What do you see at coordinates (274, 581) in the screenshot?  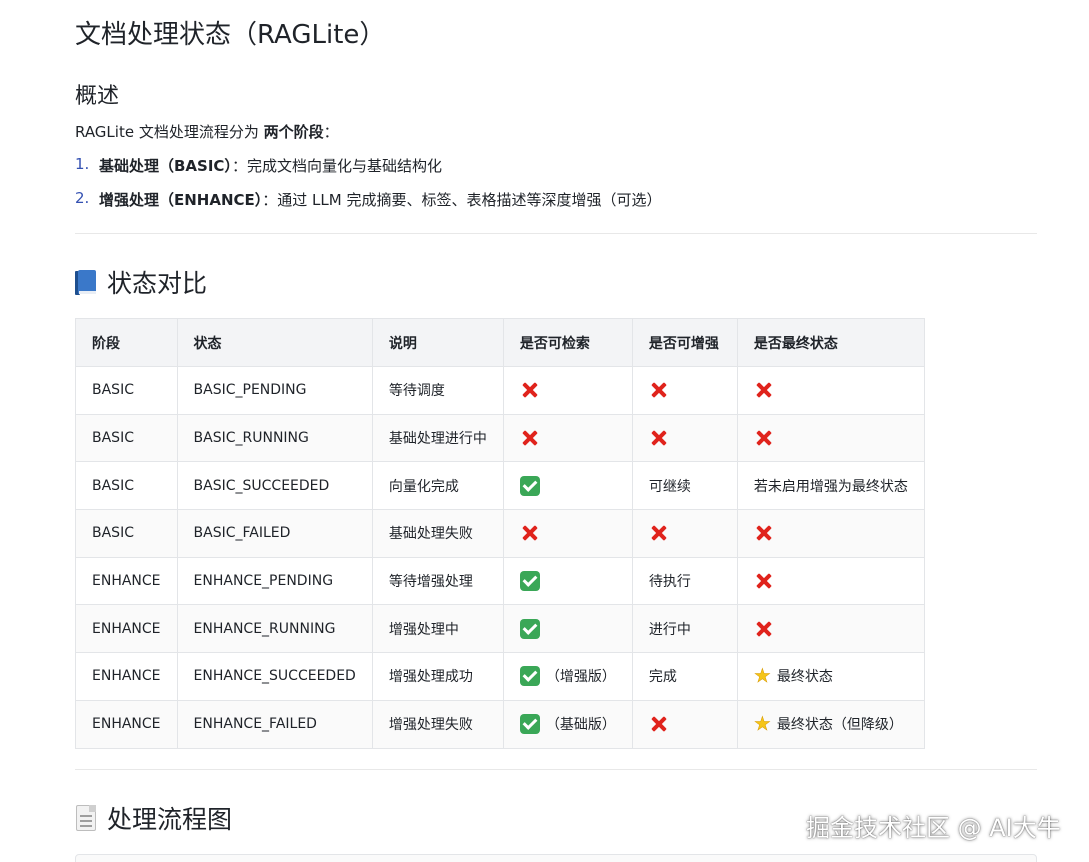 I see `state-cell: ENHANCE_PENDING` at bounding box center [274, 581].